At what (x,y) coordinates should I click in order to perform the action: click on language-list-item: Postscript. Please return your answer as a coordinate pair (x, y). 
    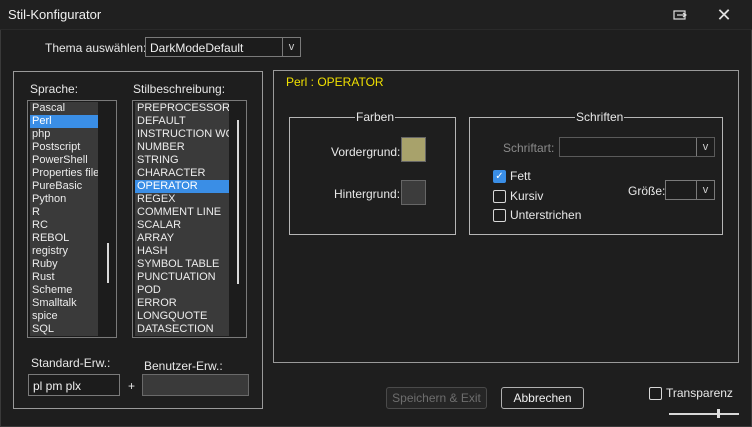
    Looking at the image, I should click on (64, 147).